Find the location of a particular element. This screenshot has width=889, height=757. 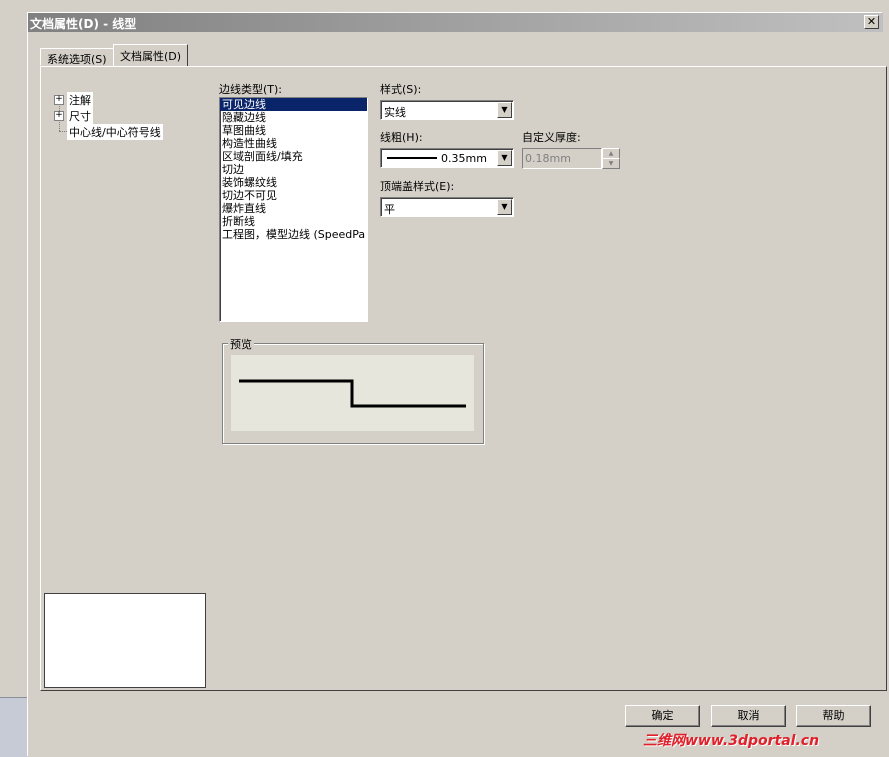

taskbar-strip is located at coordinates (14, 727).